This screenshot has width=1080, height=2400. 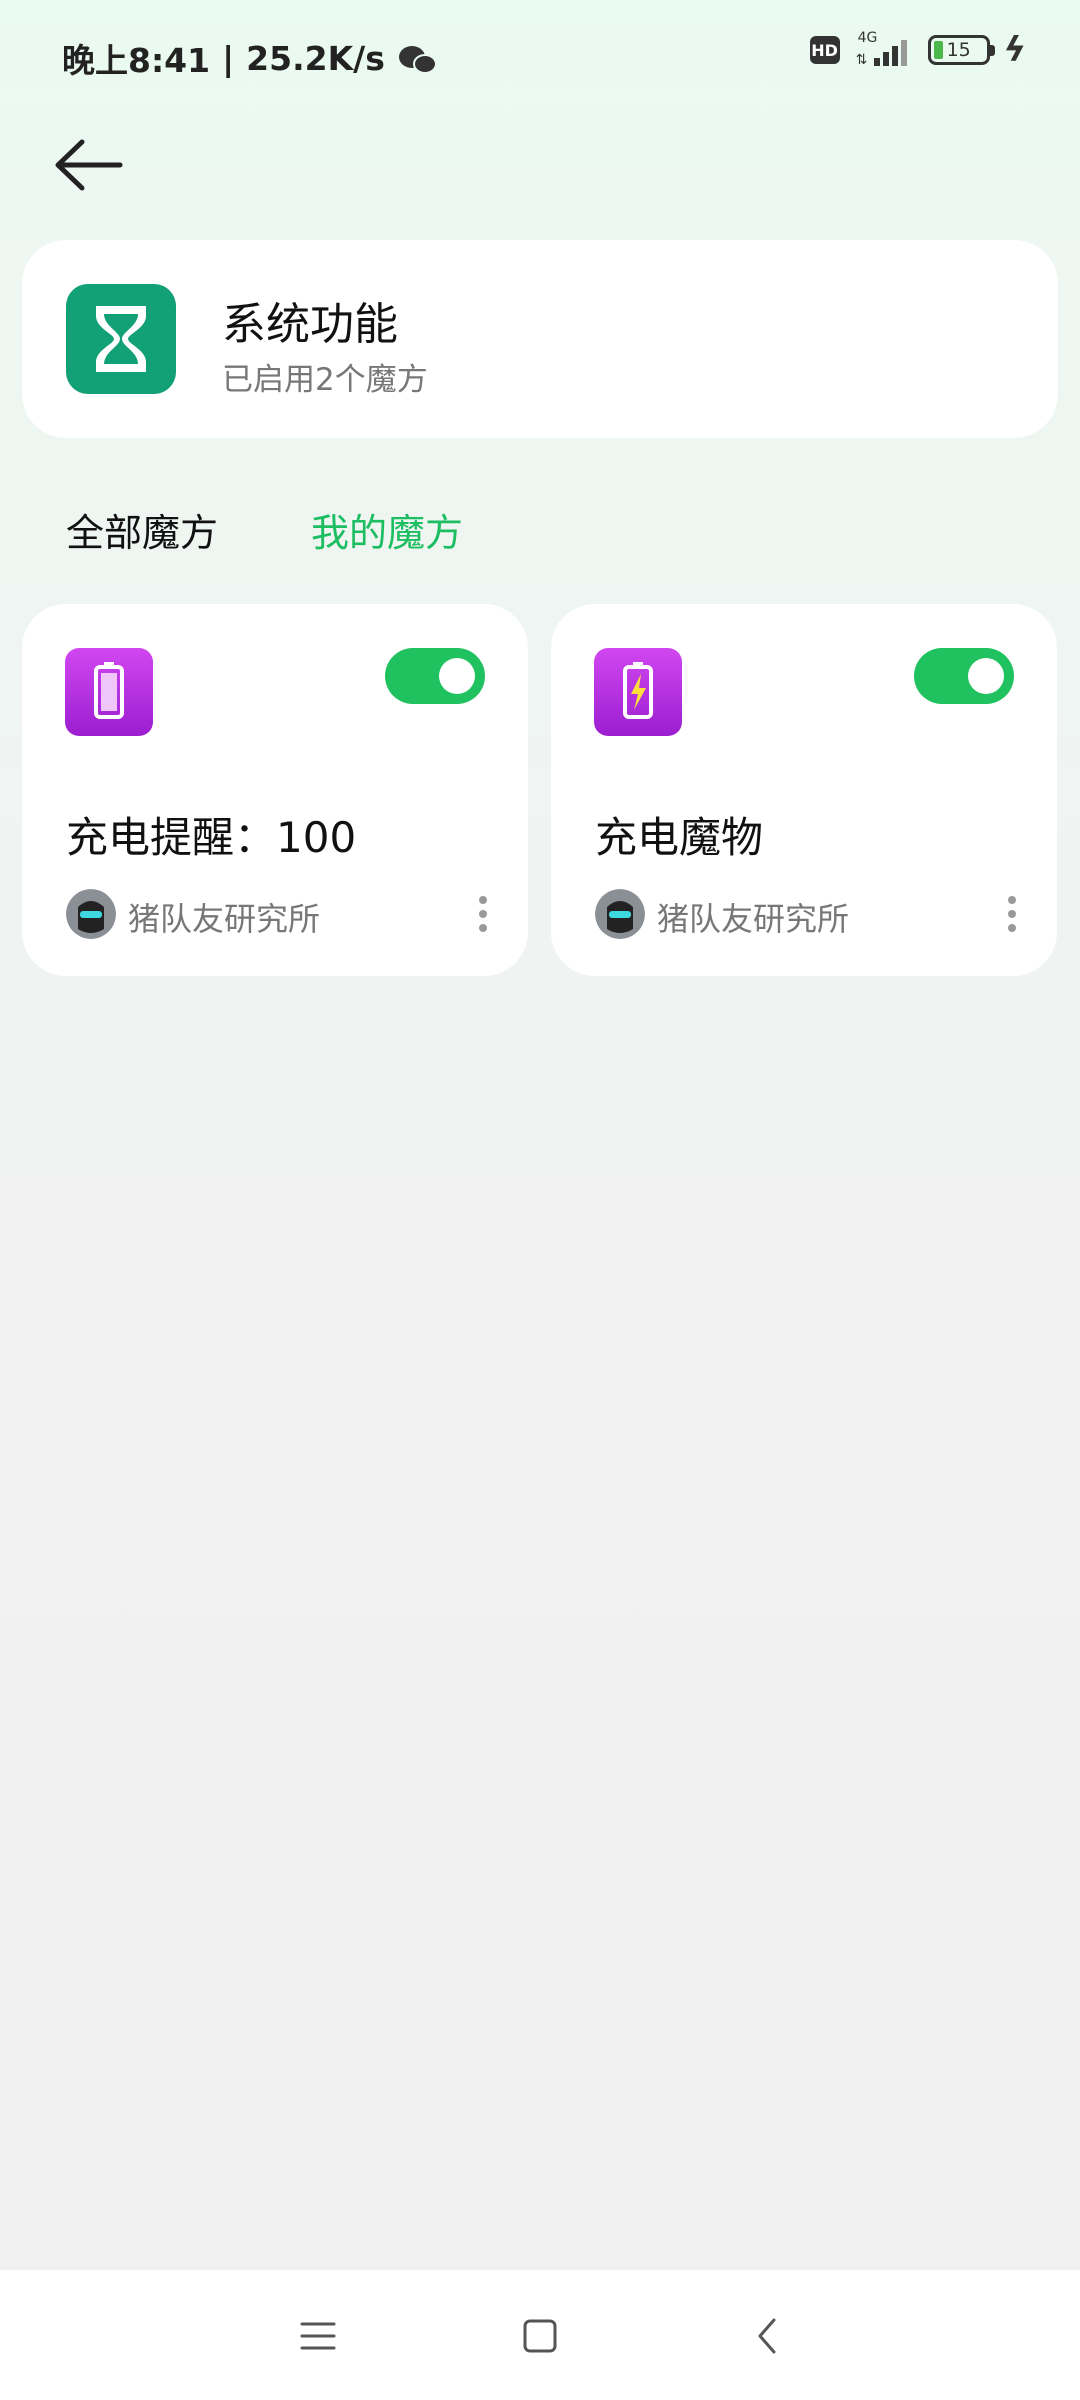 What do you see at coordinates (136, 60) in the screenshot?
I see `status-time: 晚上8:41` at bounding box center [136, 60].